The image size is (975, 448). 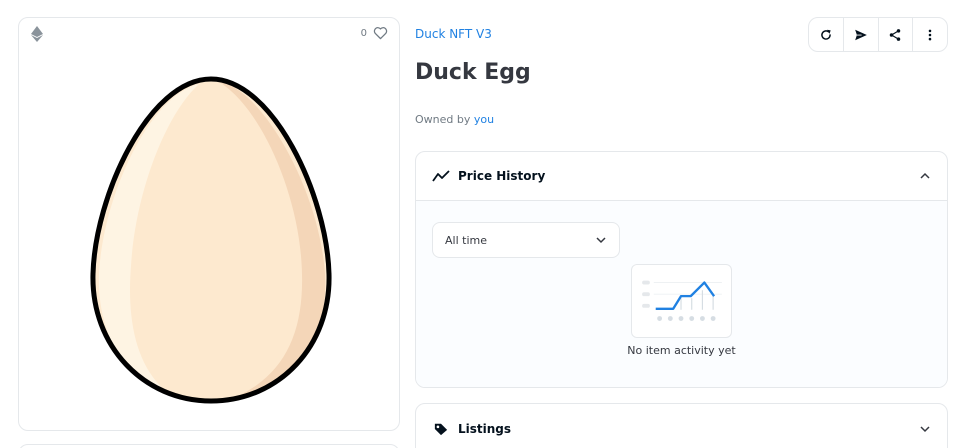 I want to click on more-options-button, so click(x=930, y=34).